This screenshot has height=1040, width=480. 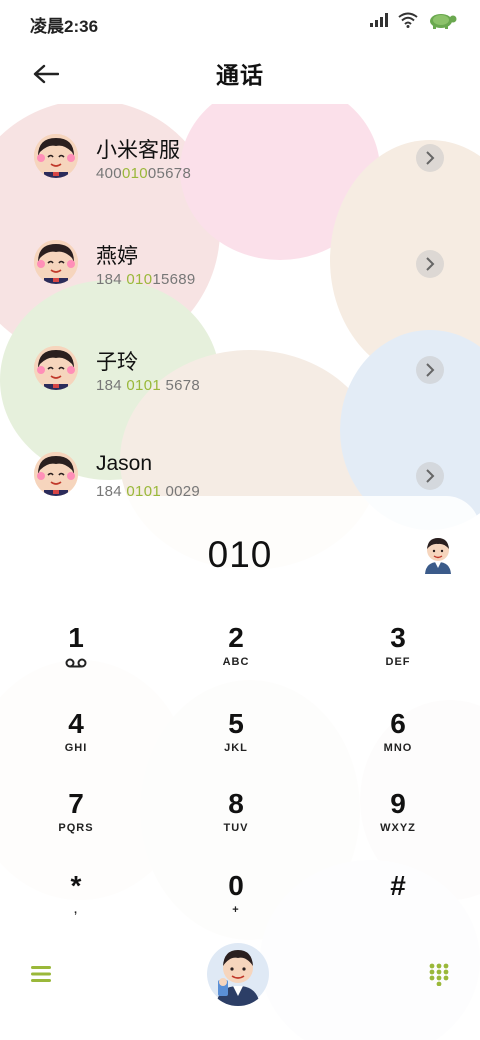 I want to click on signal-icon, so click(x=379, y=20).